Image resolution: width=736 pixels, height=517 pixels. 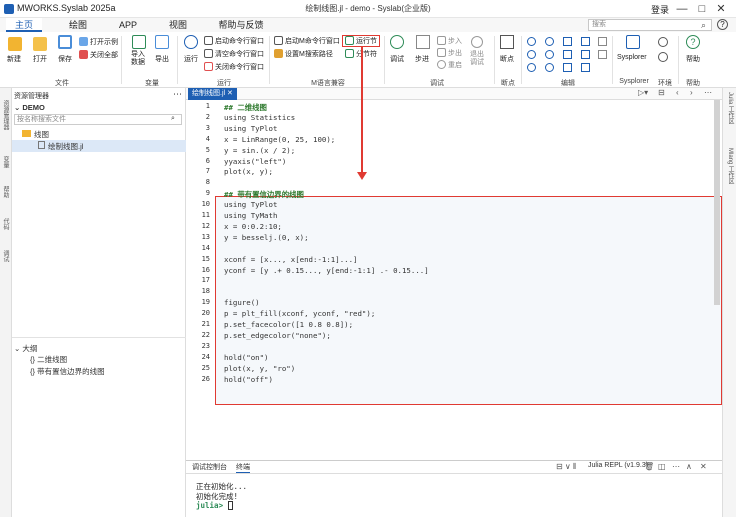 What do you see at coordinates (602, 41) in the screenshot?
I see `checkbox-icon` at bounding box center [602, 41].